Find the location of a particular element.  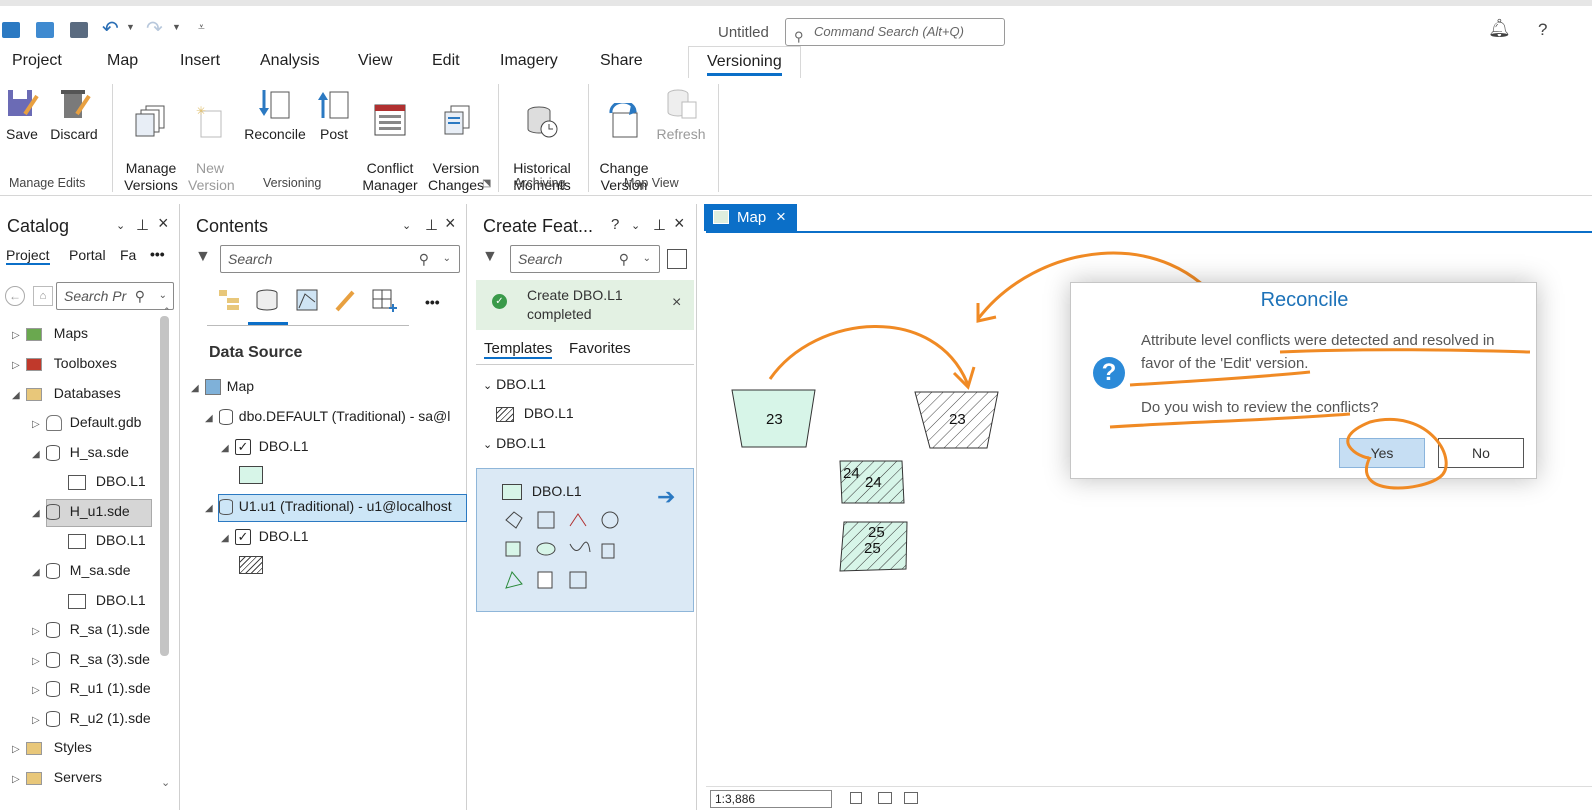

catalog-item-servers: ▷ Servers is located at coordinates (57, 777).